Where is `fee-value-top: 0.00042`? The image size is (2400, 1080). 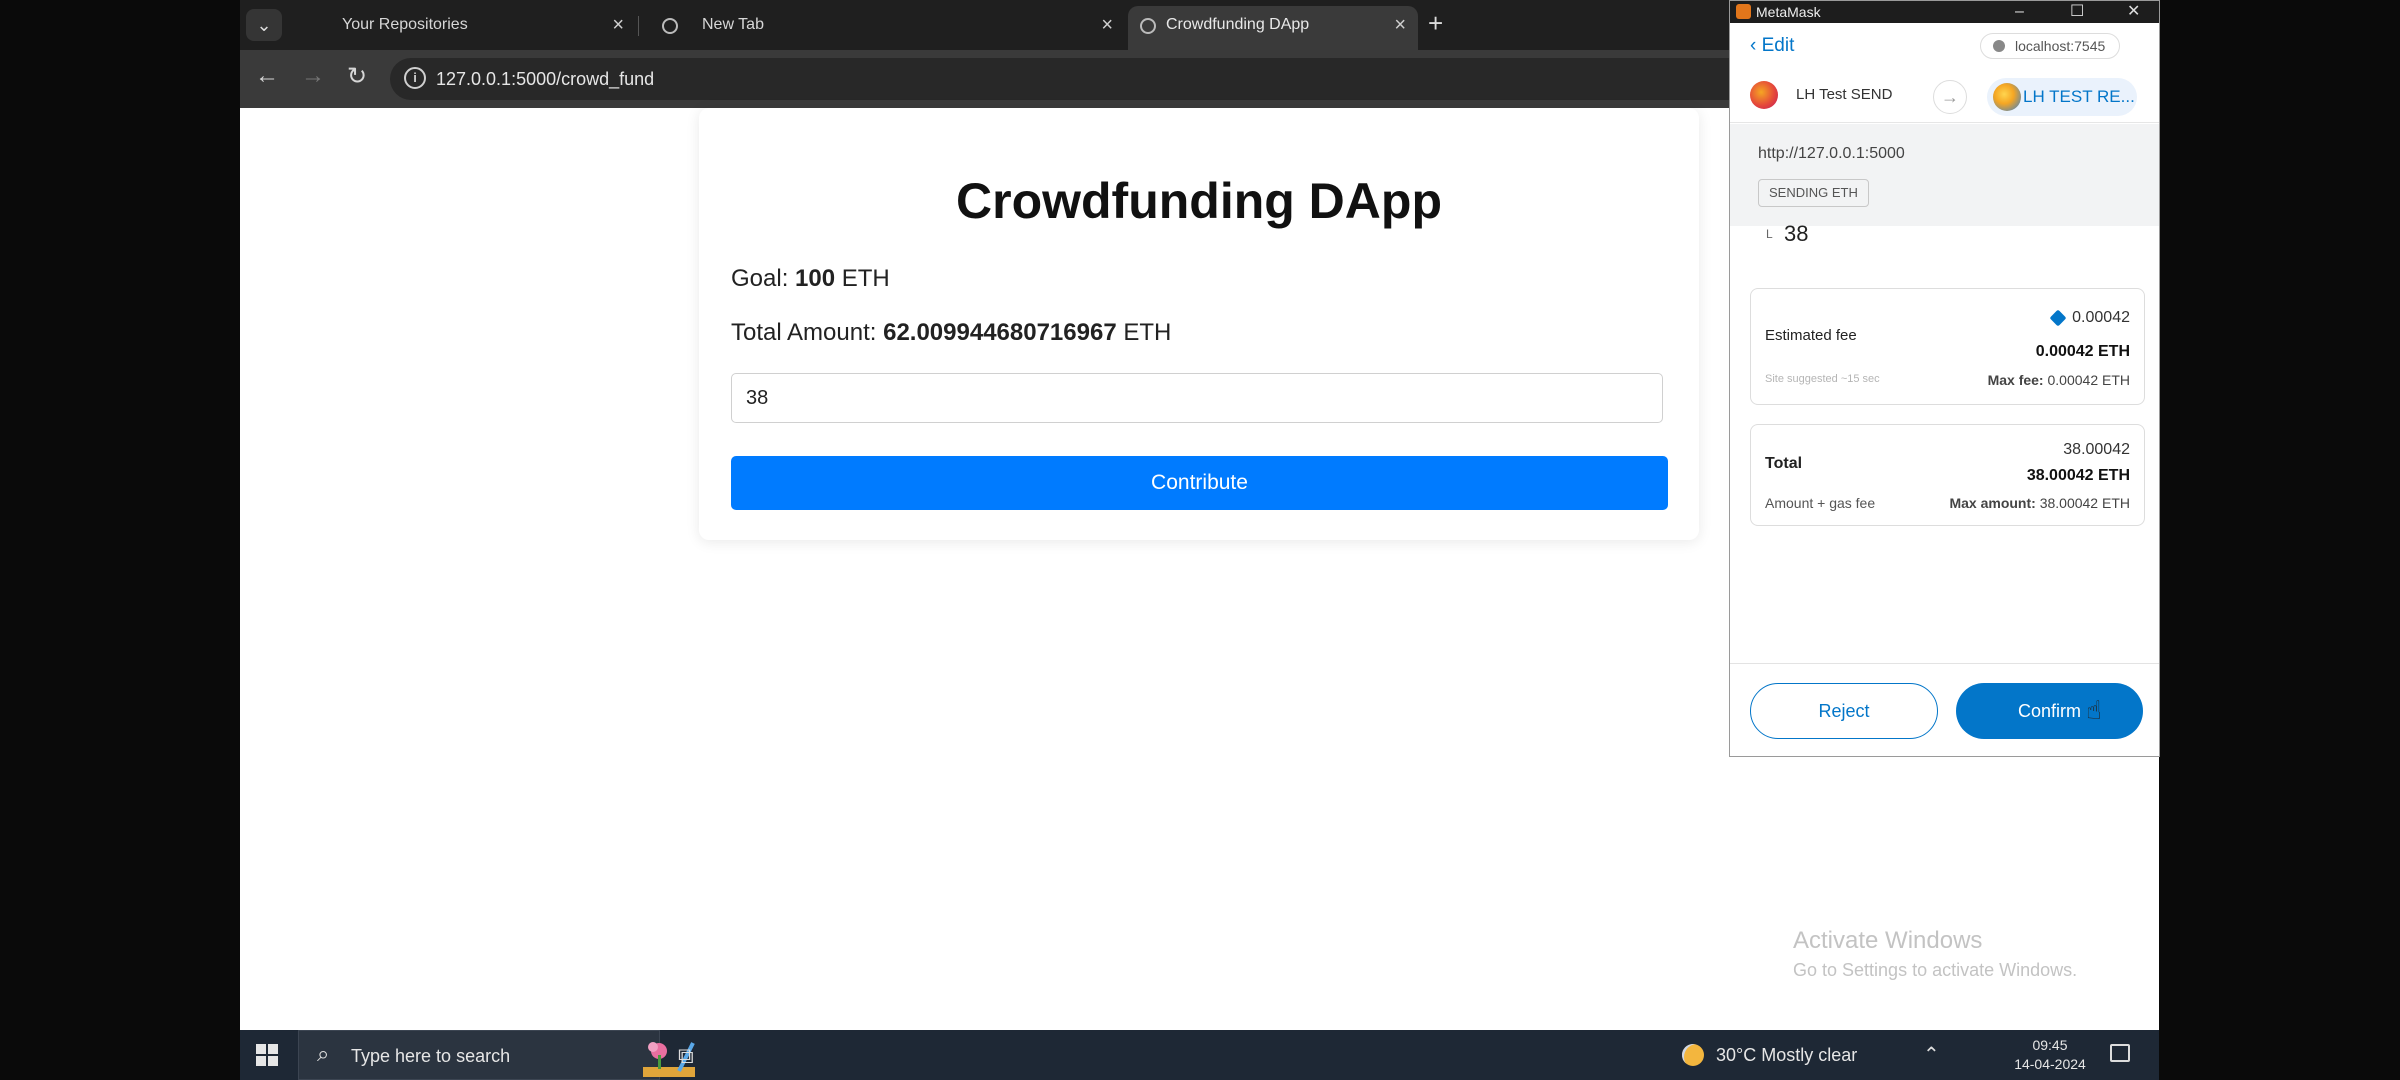
fee-value-top: 0.00042 is located at coordinates (2089, 318).